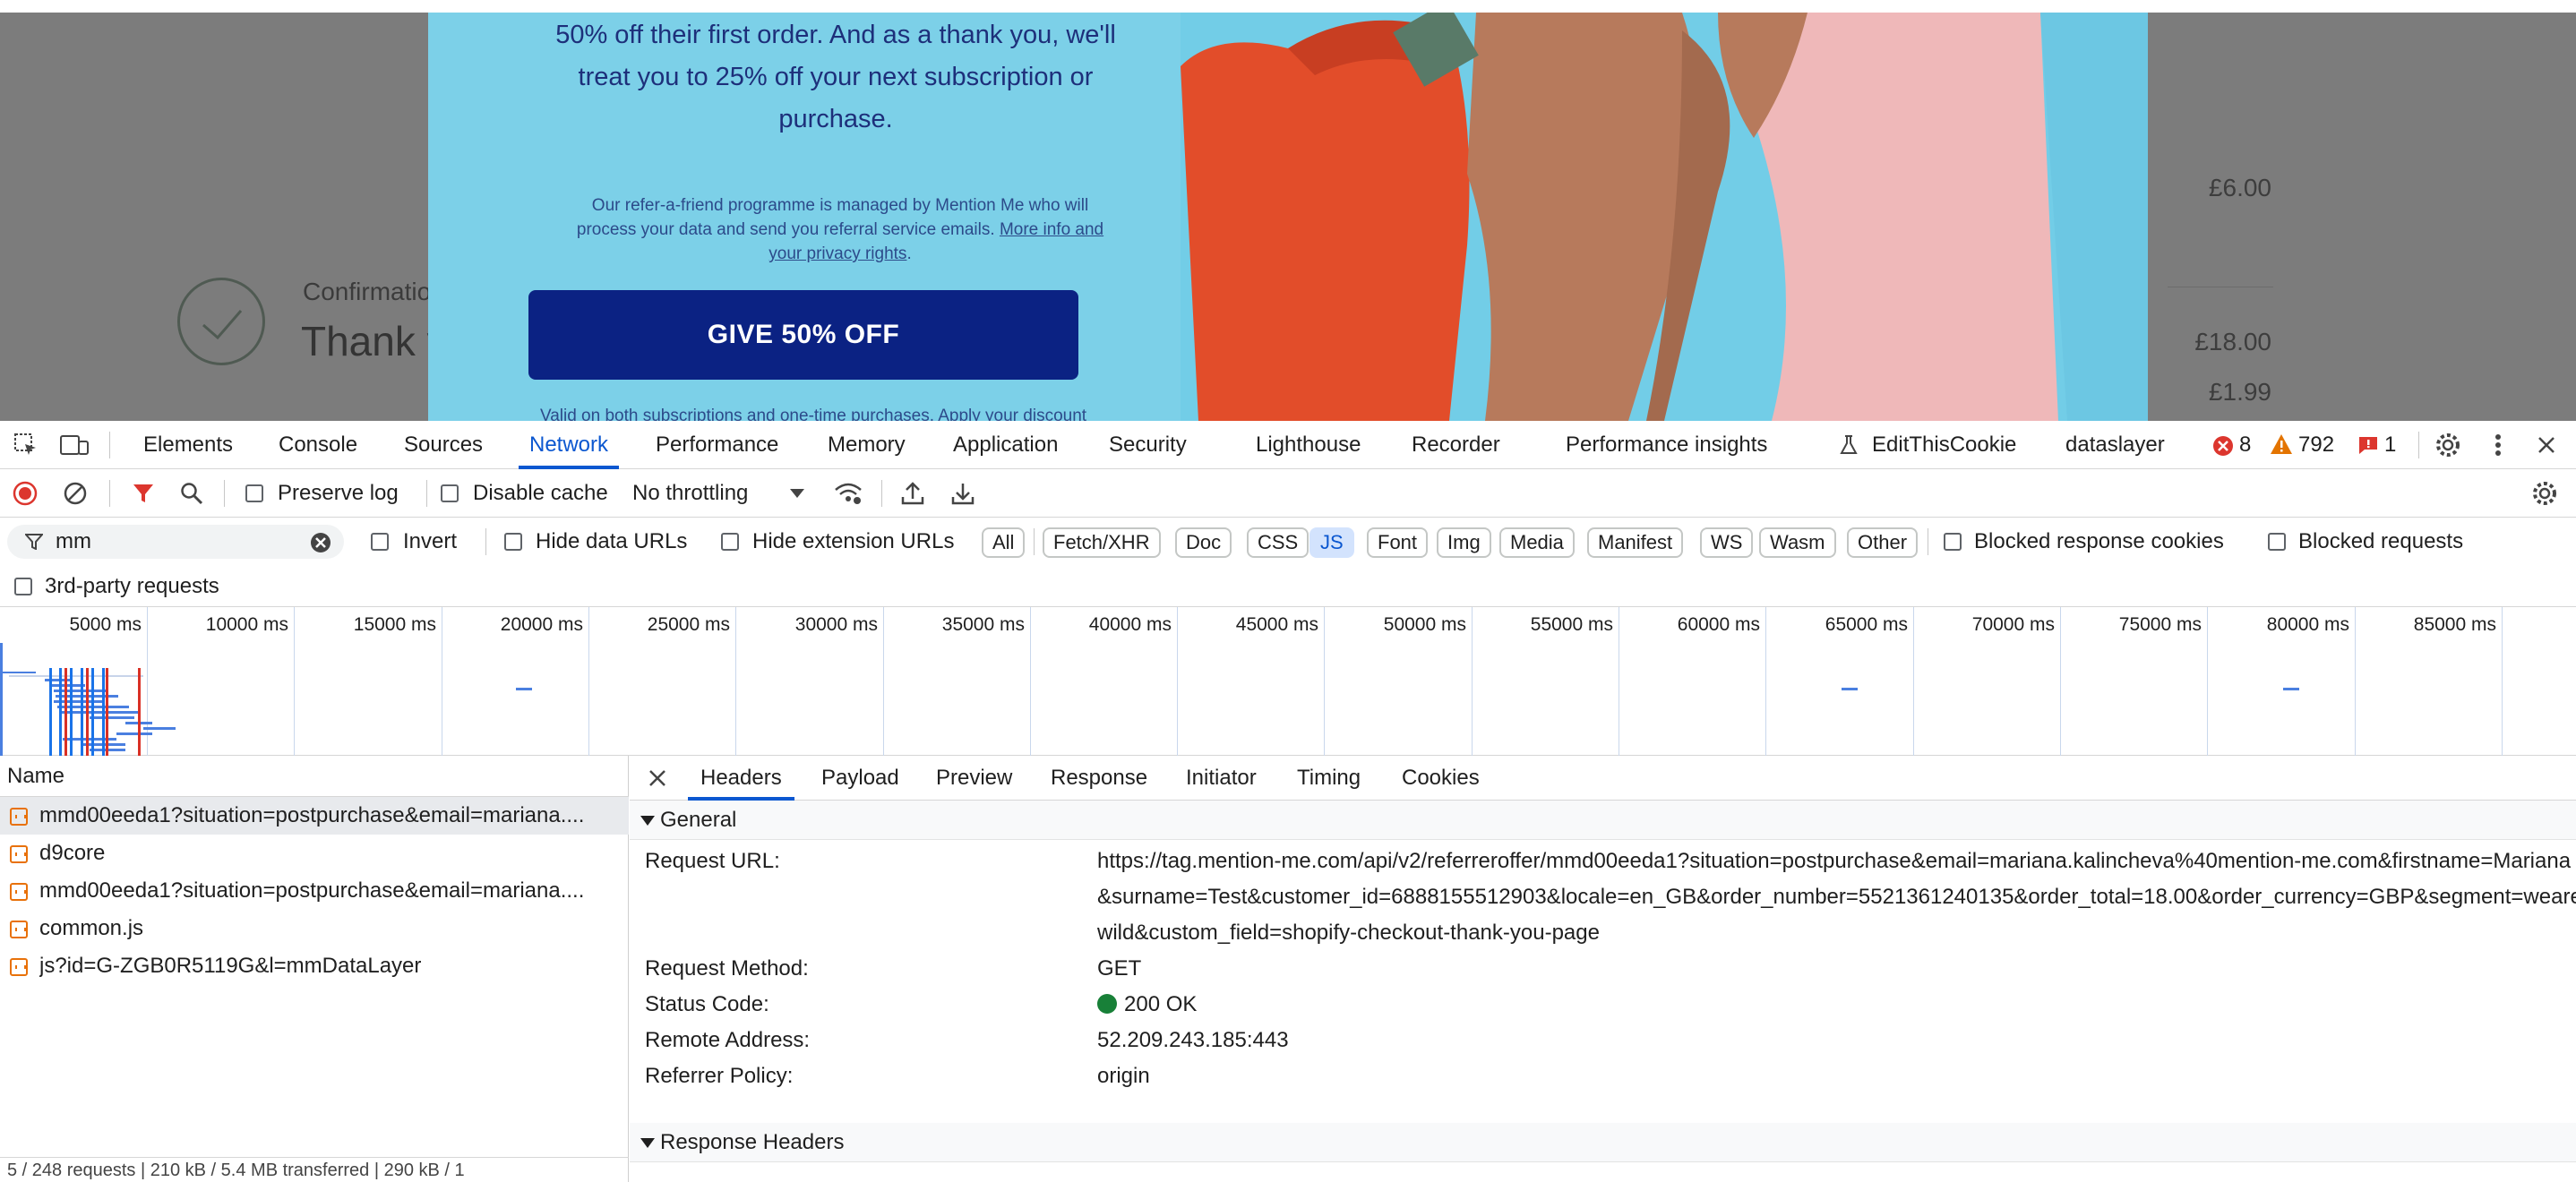 The height and width of the screenshot is (1182, 2576). What do you see at coordinates (230, 966) in the screenshot?
I see `request-name: js?id=G-ZGB0R5119G&l=mmDataLayer` at bounding box center [230, 966].